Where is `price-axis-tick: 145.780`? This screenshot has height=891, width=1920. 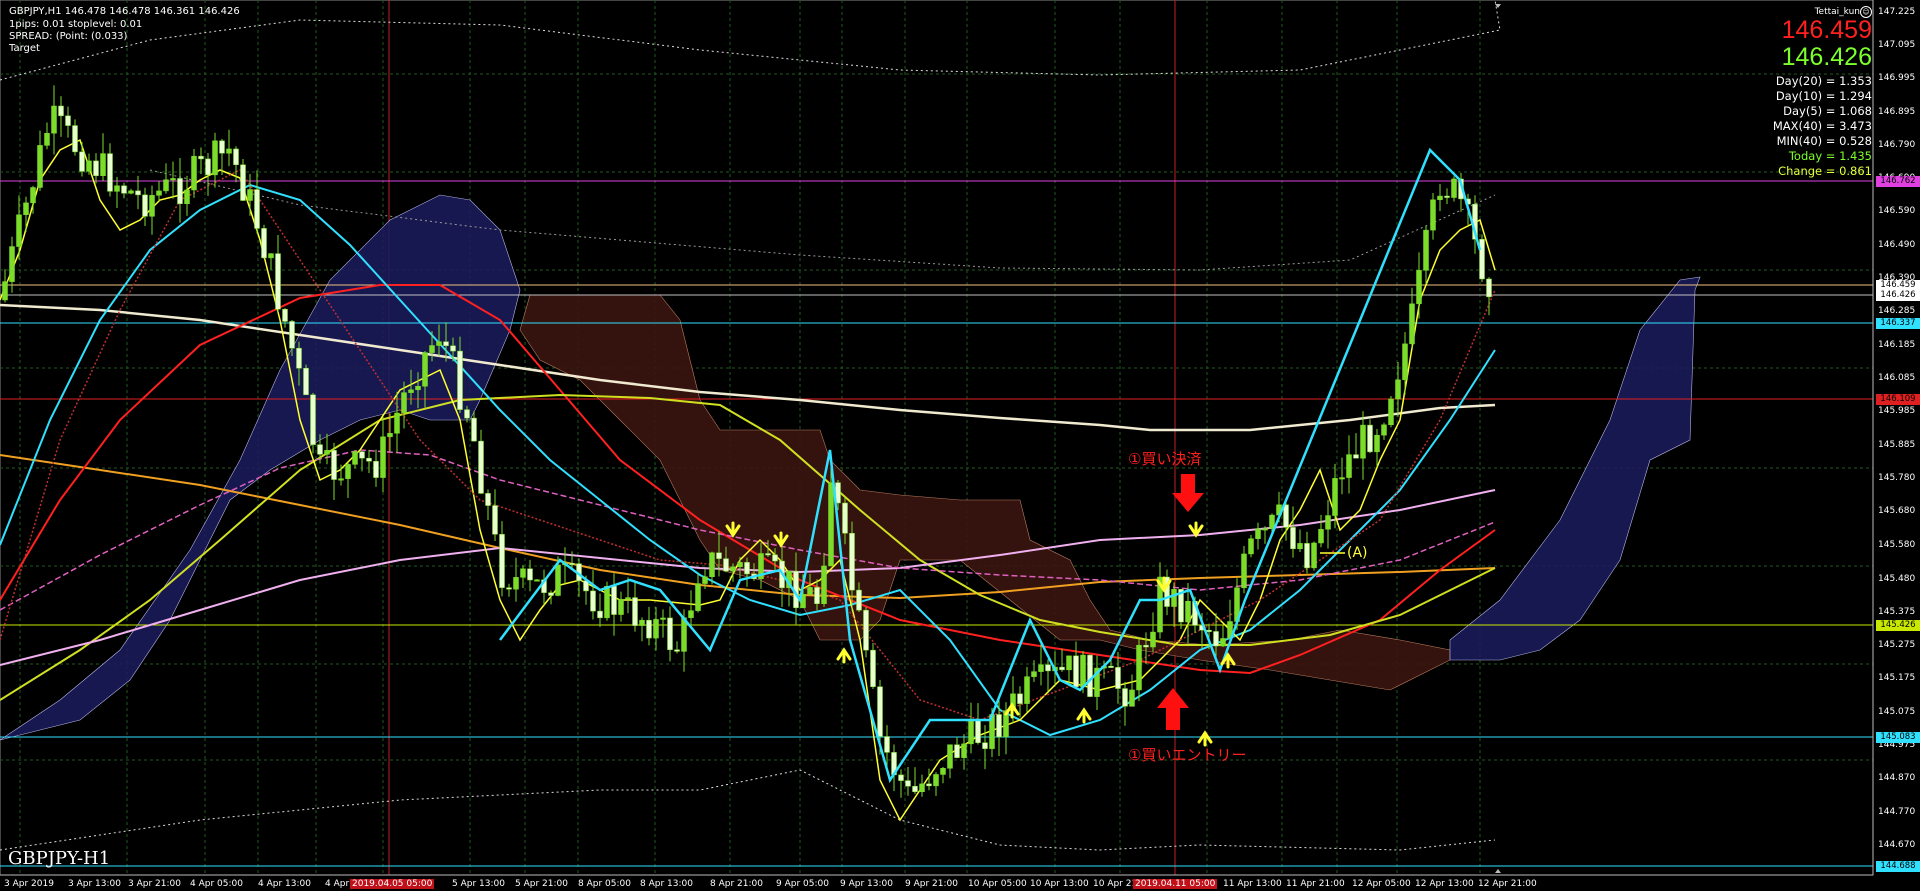
price-axis-tick: 145.780 is located at coordinates (1897, 478).